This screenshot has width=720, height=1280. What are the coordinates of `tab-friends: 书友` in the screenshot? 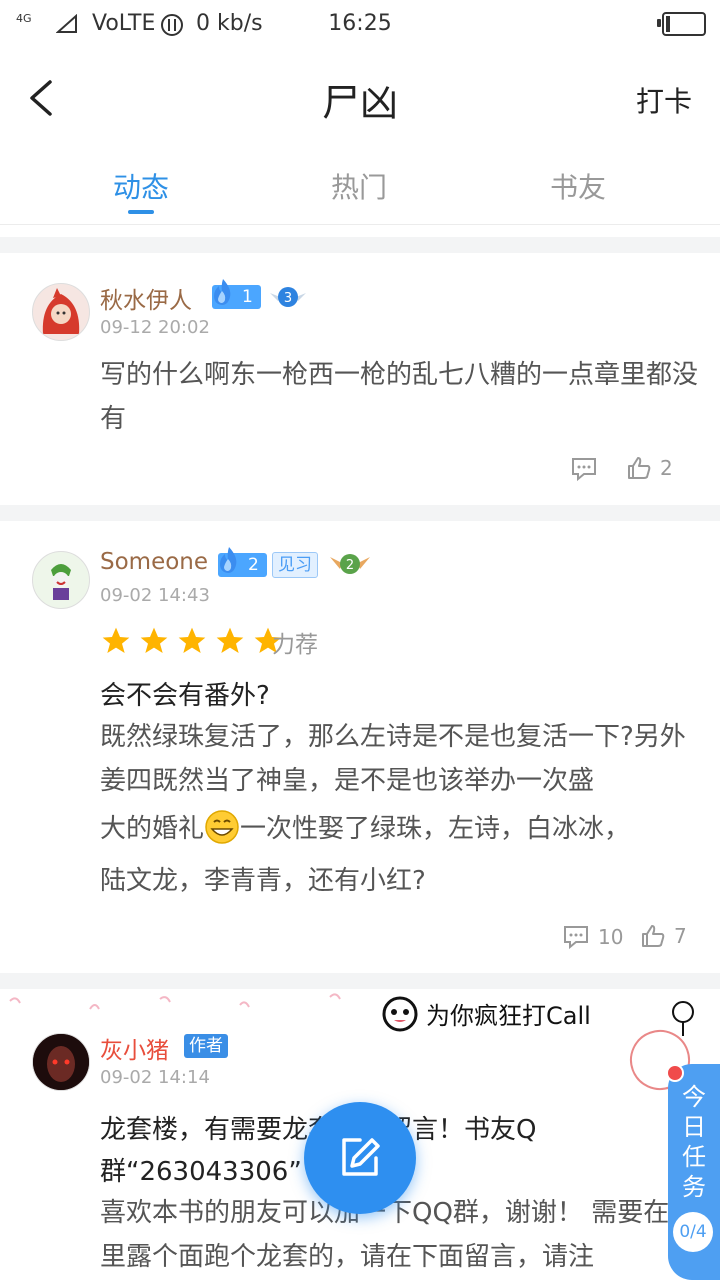 It's located at (578, 186).